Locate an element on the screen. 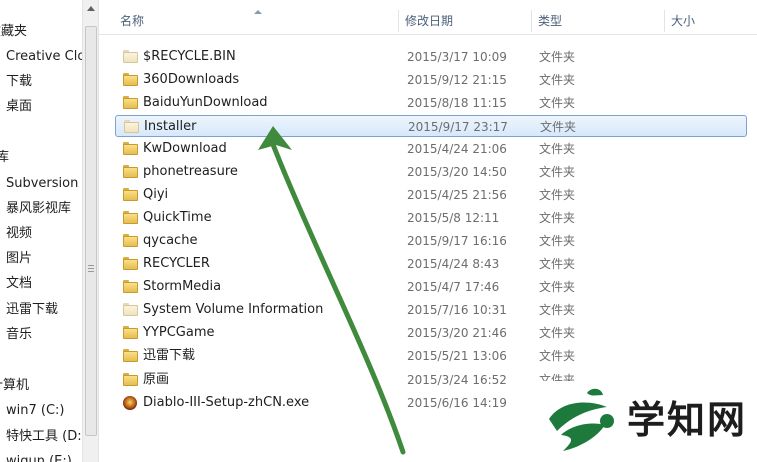 The width and height of the screenshot is (757, 462). watermark: 学知网 is located at coordinates (642, 421).